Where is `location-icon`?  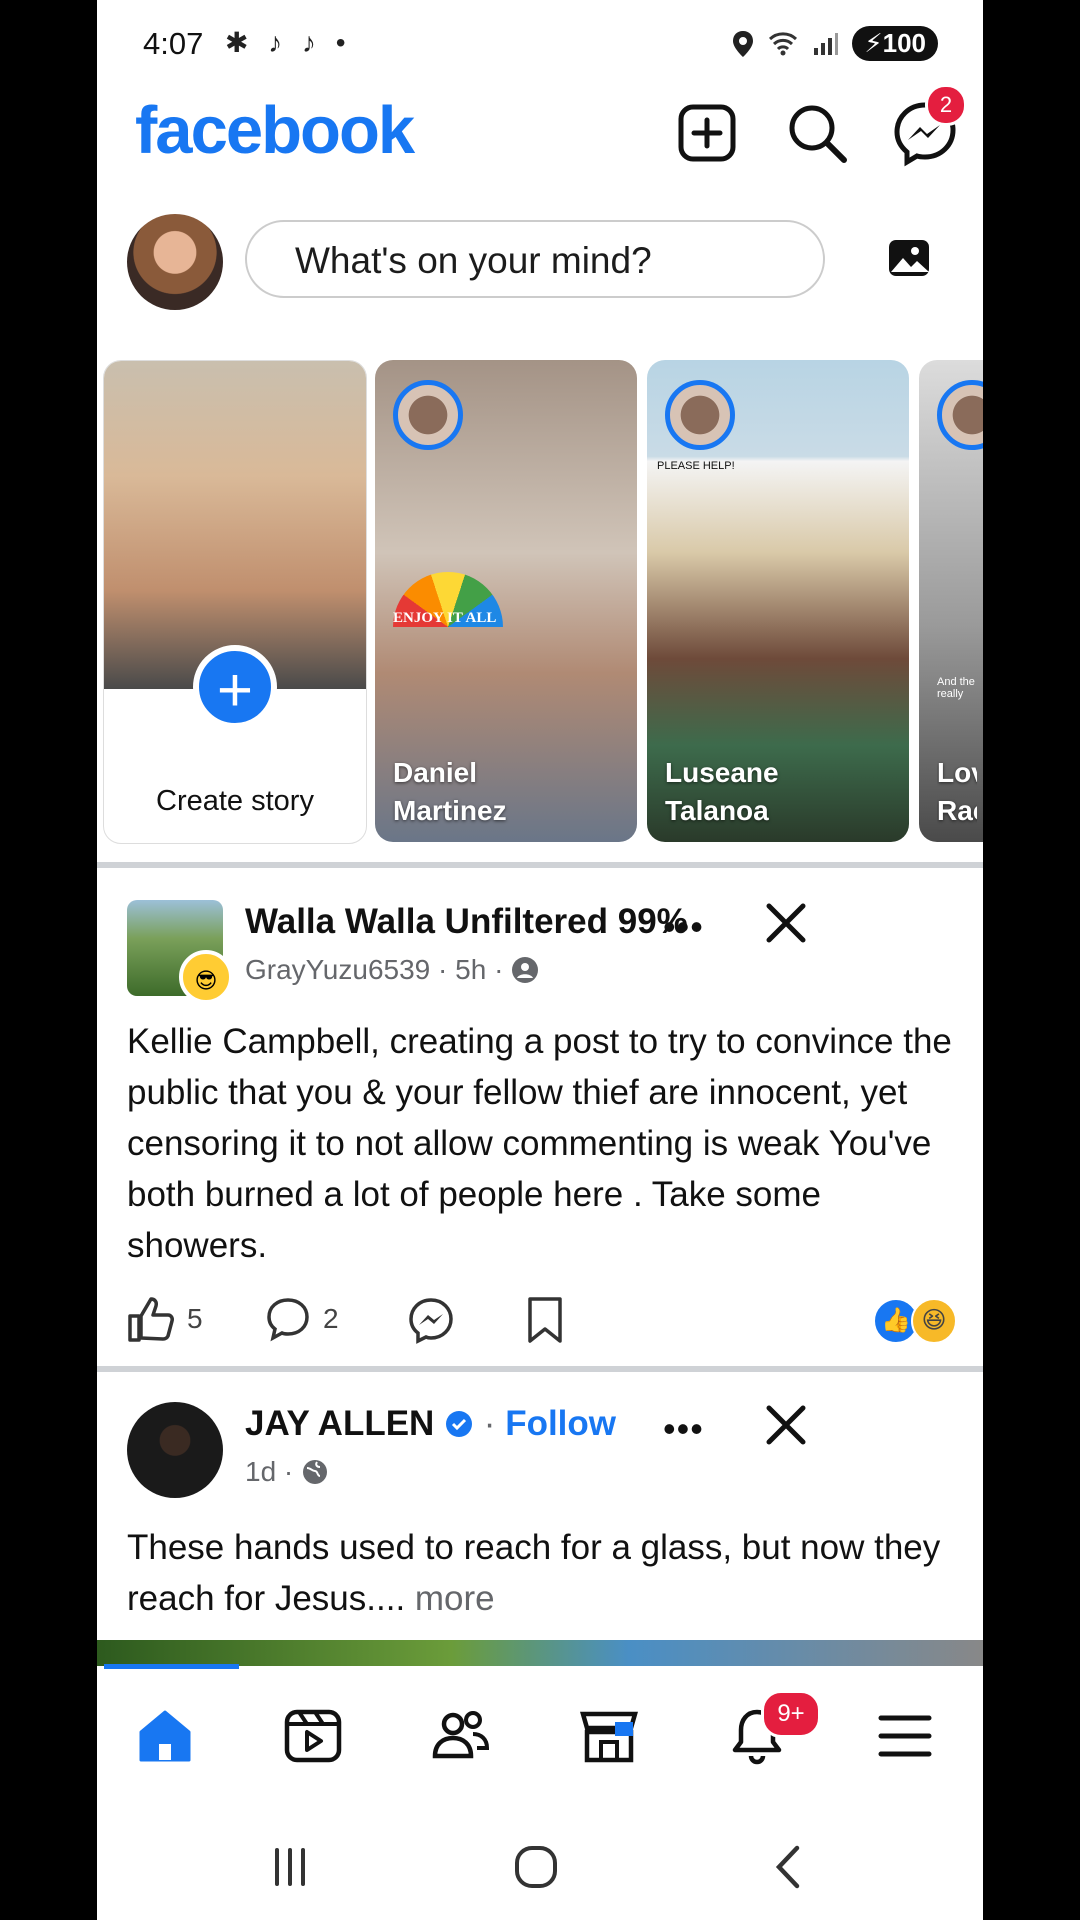 location-icon is located at coordinates (743, 43).